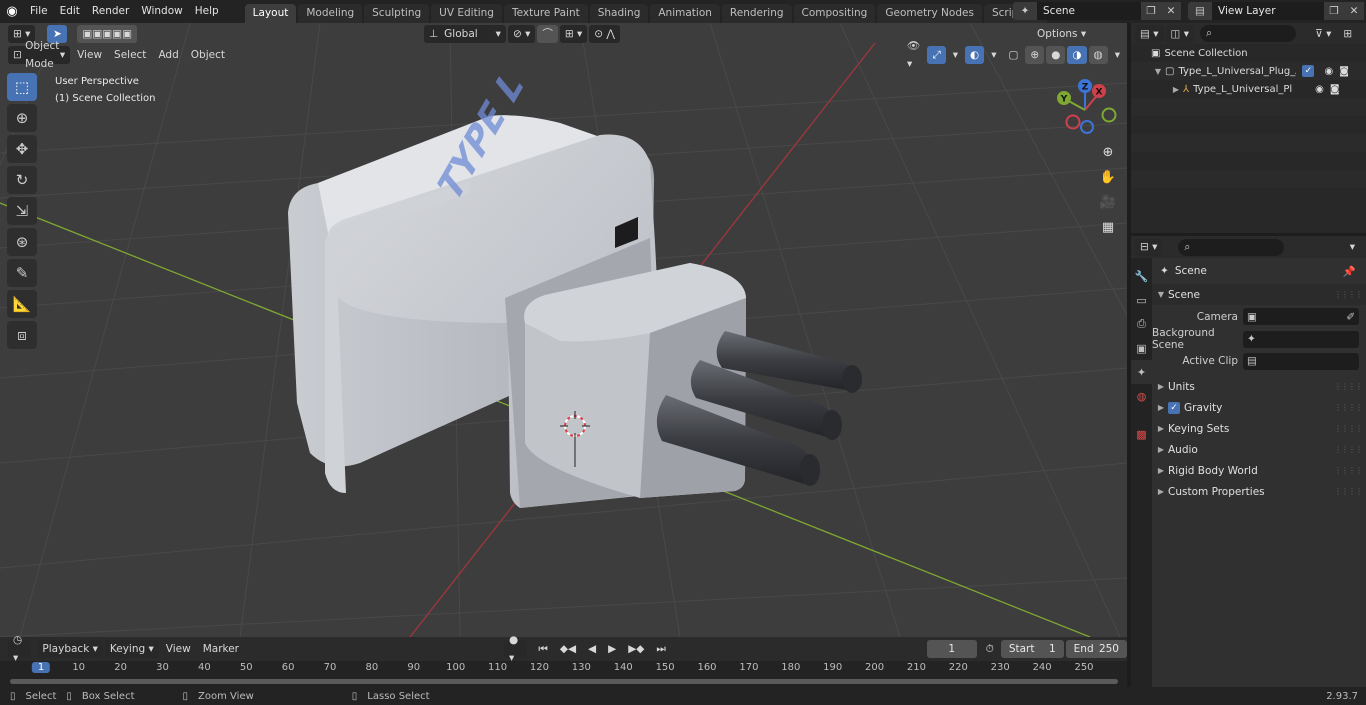  I want to click on scene-tab-icon: ✦, so click(1141, 372).